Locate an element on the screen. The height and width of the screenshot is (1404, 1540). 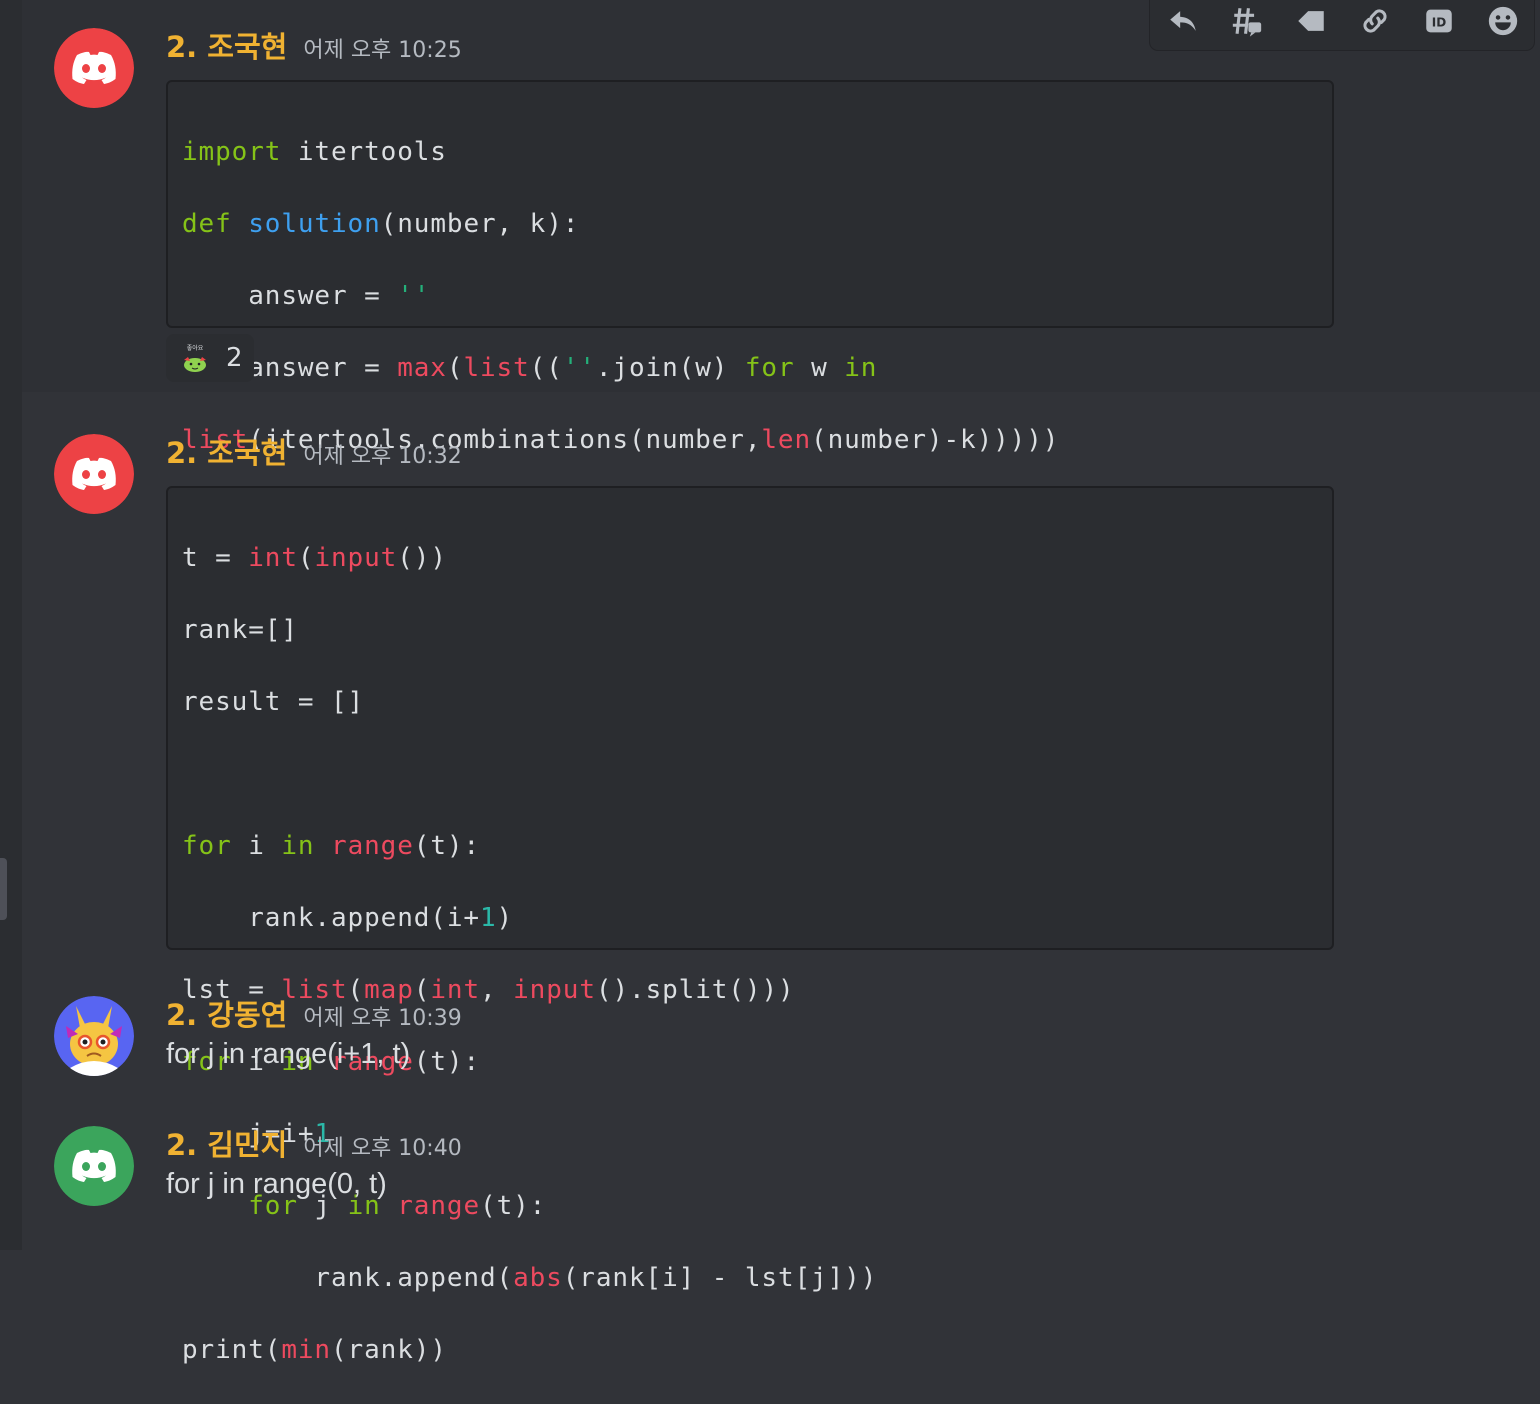
cartoon-character-avatar-icon is located at coordinates (94, 1036).